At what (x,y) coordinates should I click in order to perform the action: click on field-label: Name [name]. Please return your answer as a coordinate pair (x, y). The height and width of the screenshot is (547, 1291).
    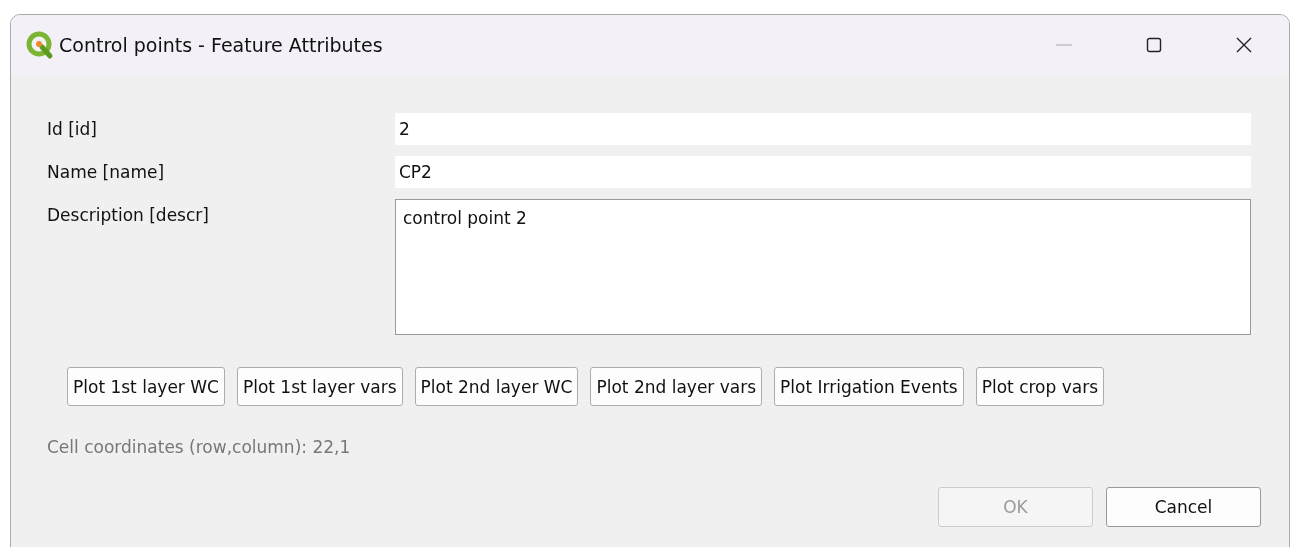
    Looking at the image, I should click on (106, 172).